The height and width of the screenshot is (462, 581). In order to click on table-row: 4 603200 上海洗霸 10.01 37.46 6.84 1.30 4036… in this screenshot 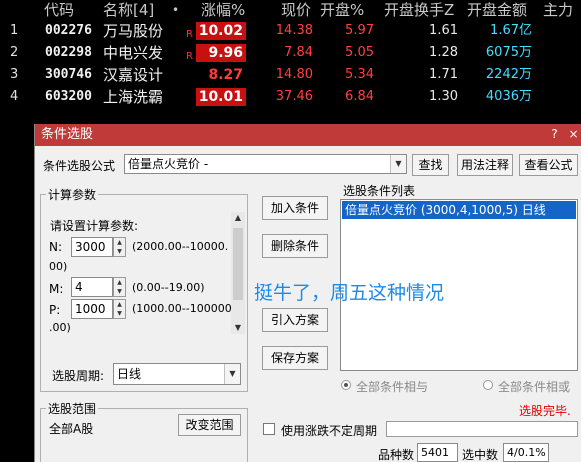, I will do `click(290, 97)`.